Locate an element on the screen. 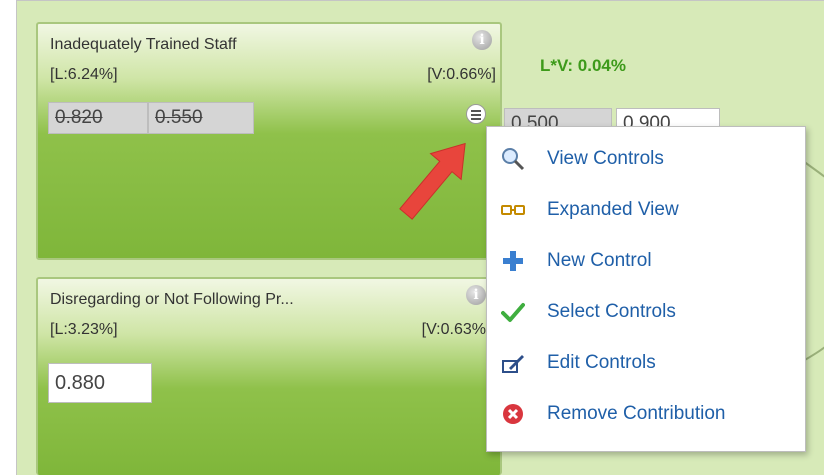 Image resolution: width=824 pixels, height=476 pixels. old-value-field-2: 0.550 is located at coordinates (201, 118).